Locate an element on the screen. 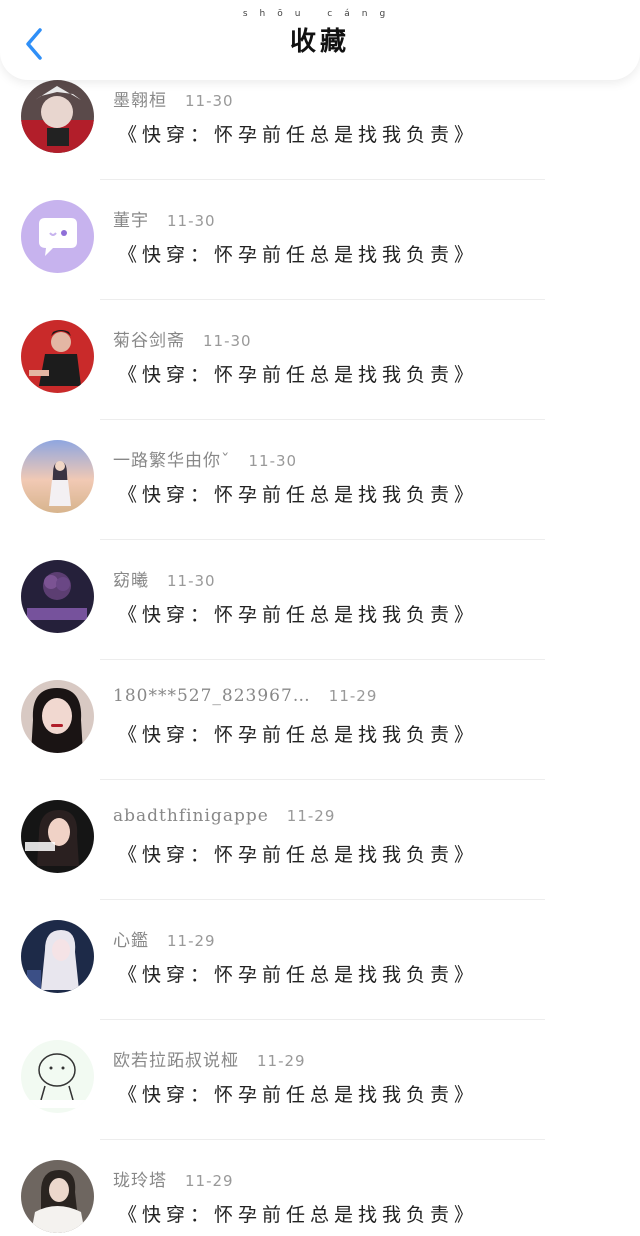  list-item: 心鑑 11-29 《快穿：怀孕前任总是找我负责》 is located at coordinates (320, 960).